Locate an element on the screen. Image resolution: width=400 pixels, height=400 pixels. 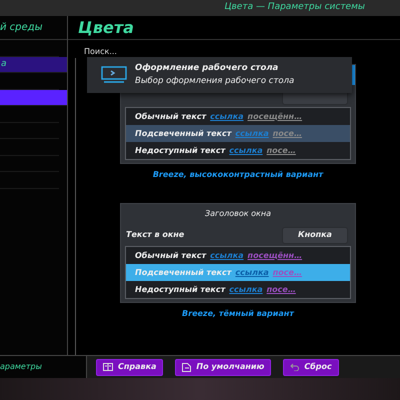
scheme-caption: Breeze, тёмный вариант is located at coordinates (238, 313).